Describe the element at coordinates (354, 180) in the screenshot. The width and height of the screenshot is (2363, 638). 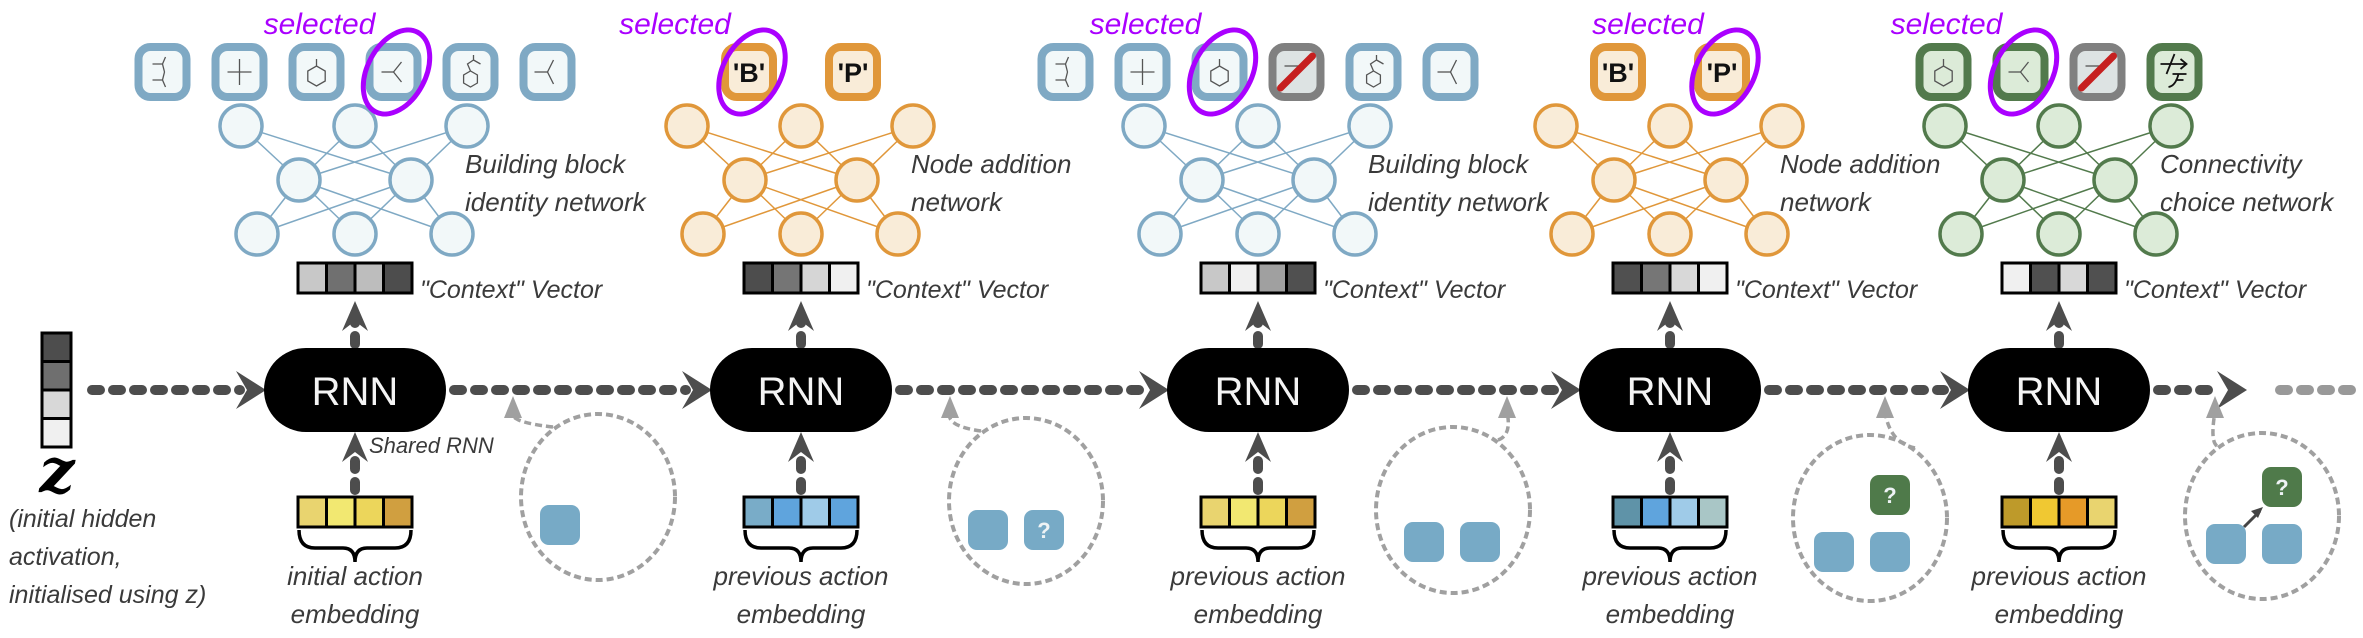
I see `building-block-network` at that location.